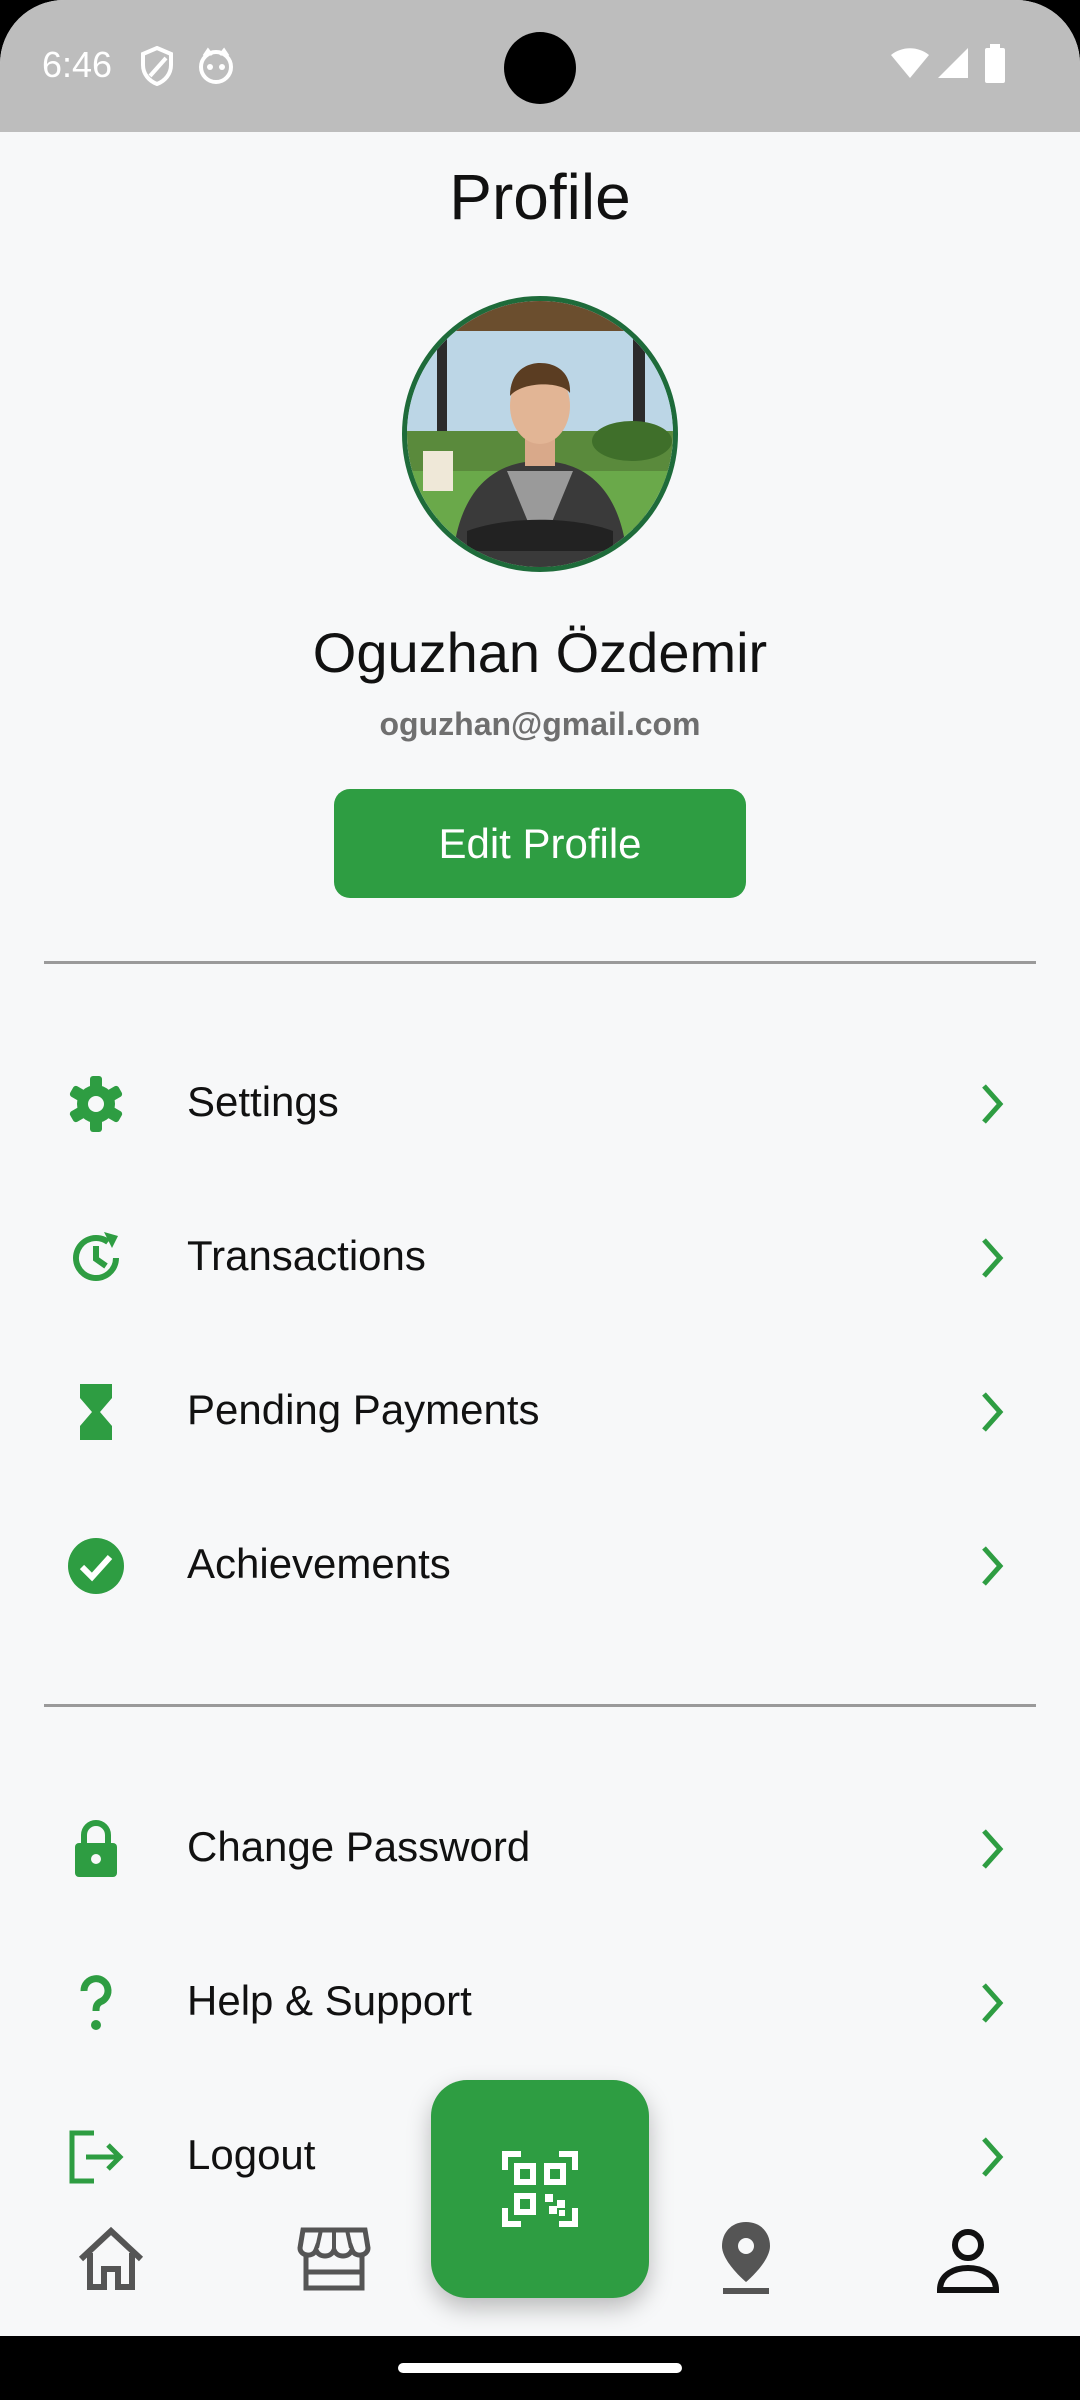 This screenshot has height=2400, width=1080. Describe the element at coordinates (540, 197) in the screenshot. I see `page-title: Profile` at that location.